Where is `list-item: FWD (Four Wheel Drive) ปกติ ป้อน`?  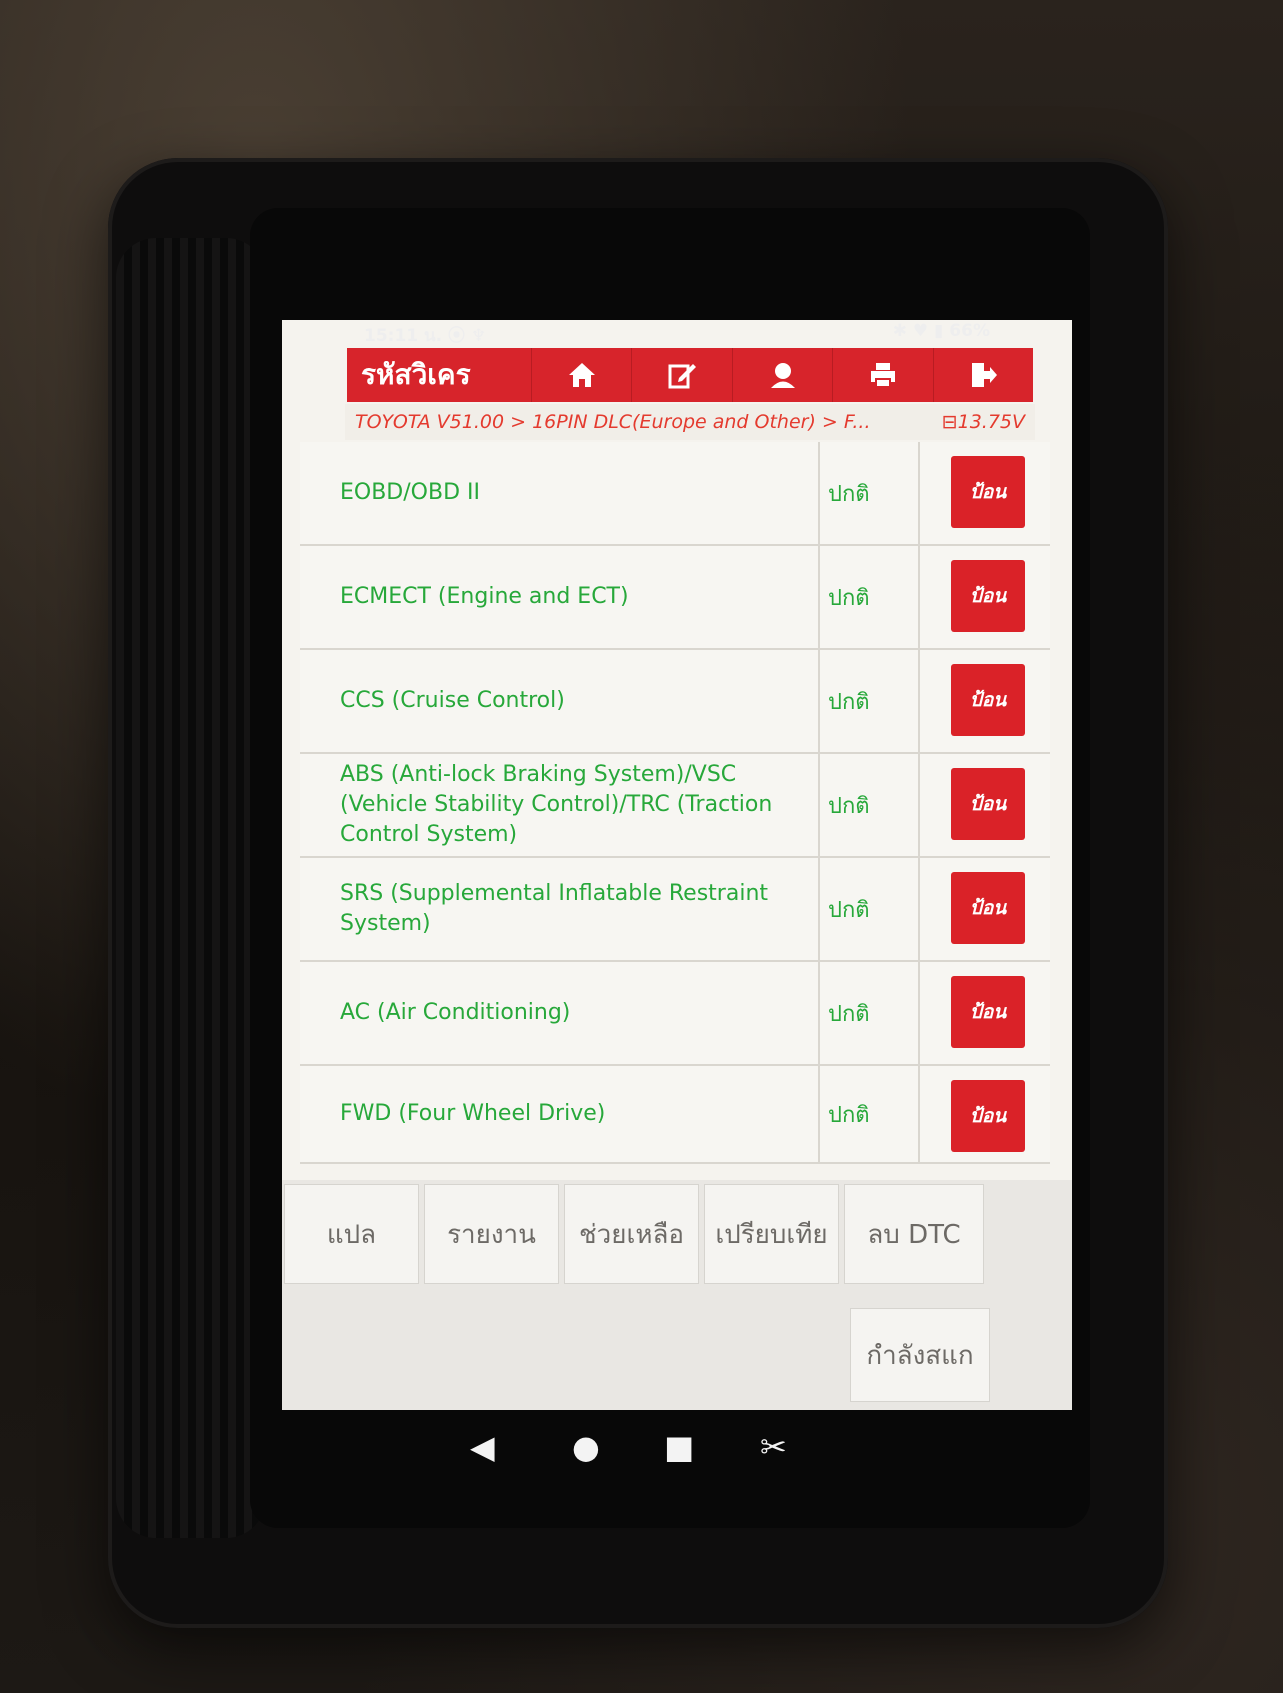 list-item: FWD (Four Wheel Drive) ปกติ ป้อน is located at coordinates (675, 1115).